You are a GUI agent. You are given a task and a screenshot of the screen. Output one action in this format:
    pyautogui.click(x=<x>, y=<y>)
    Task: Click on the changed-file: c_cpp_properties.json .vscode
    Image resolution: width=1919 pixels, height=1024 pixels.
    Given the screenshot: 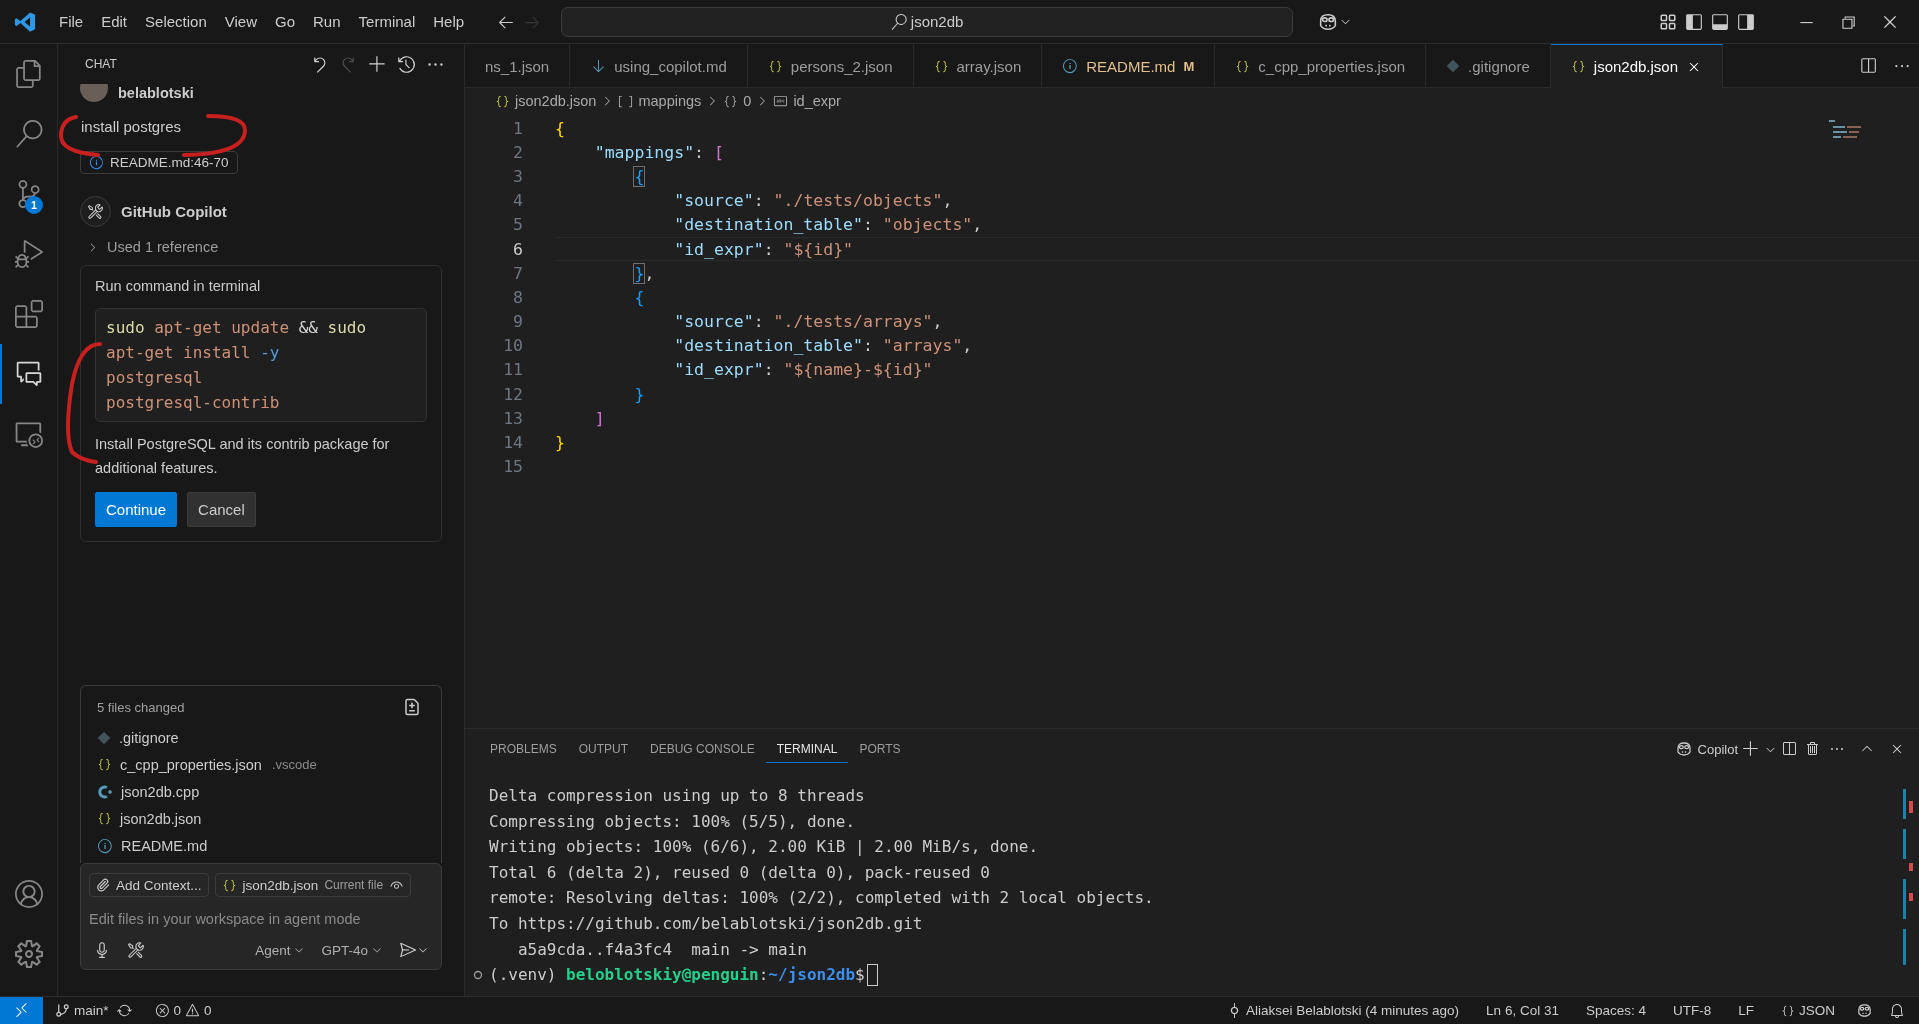 What is the action you would take?
    pyautogui.click(x=261, y=764)
    